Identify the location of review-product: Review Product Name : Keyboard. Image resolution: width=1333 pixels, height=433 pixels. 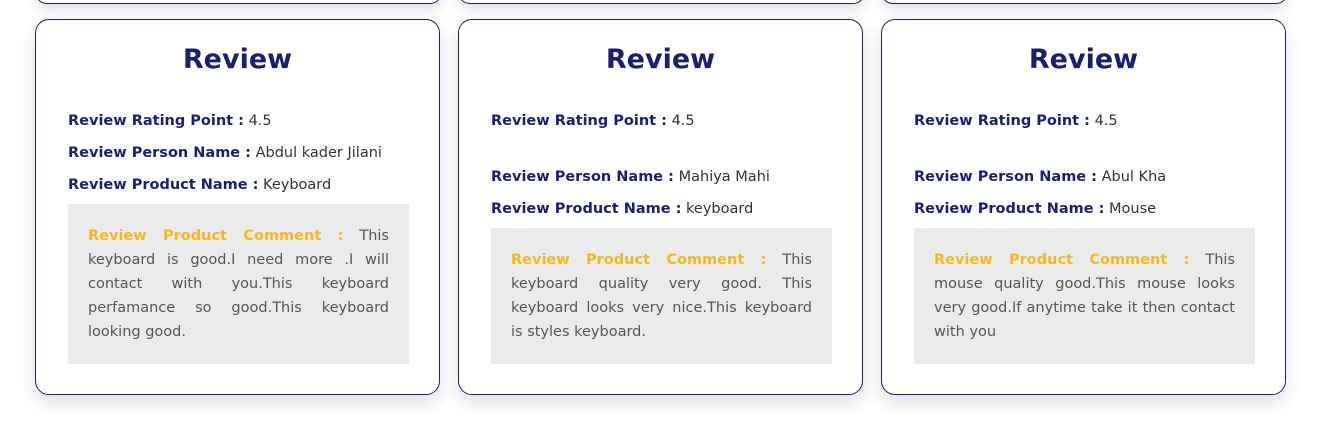
(237, 185).